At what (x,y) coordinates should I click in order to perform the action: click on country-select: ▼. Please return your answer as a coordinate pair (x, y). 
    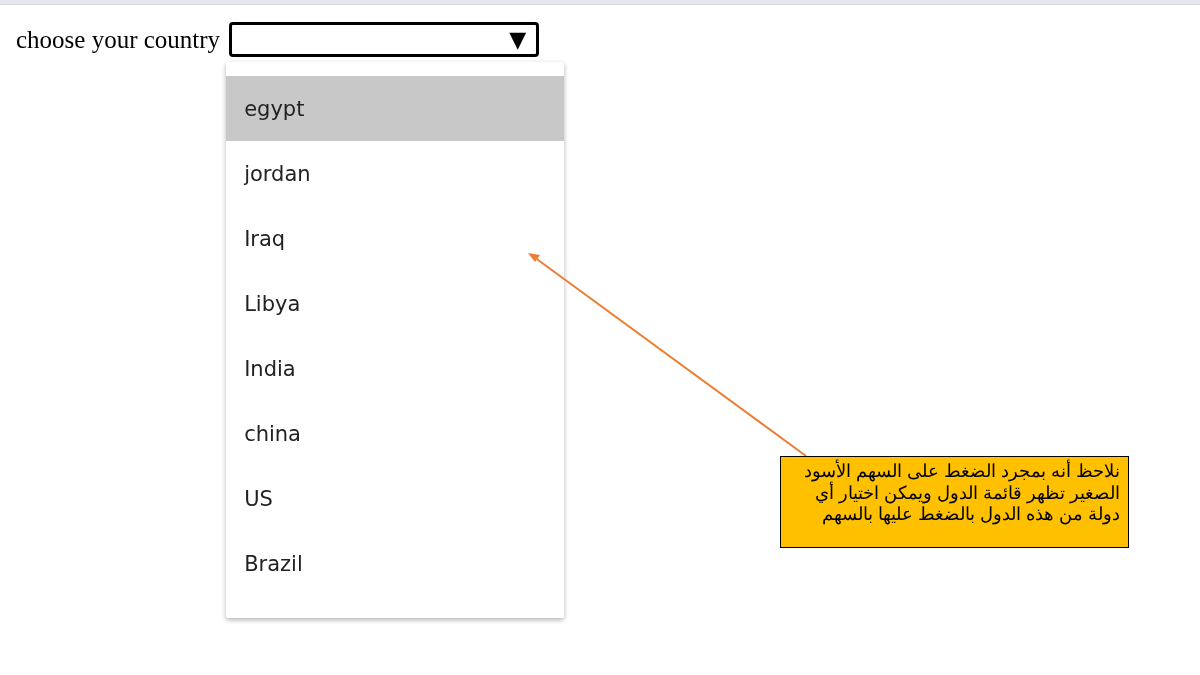
    Looking at the image, I should click on (384, 39).